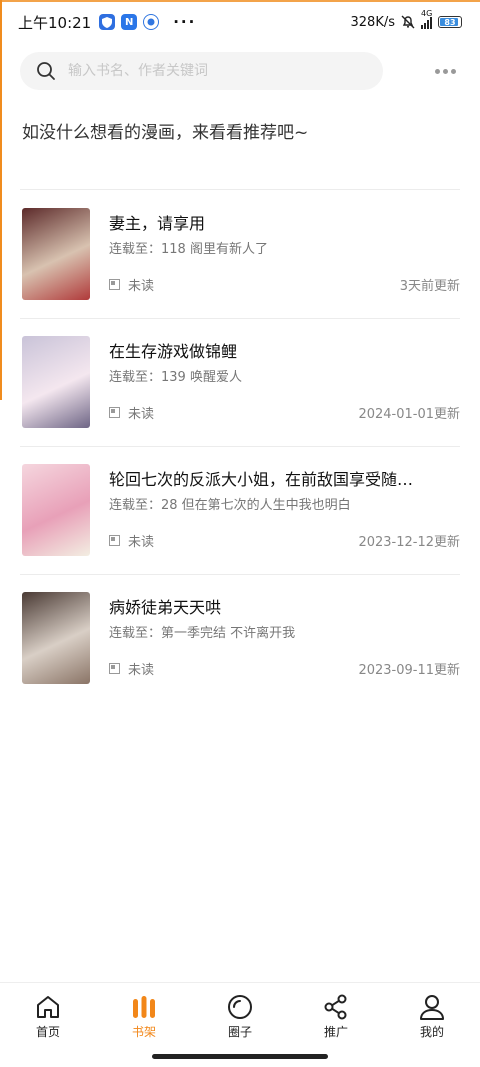 The height and width of the screenshot is (1067, 480). What do you see at coordinates (47, 1032) in the screenshot?
I see `tab-label: 首页` at bounding box center [47, 1032].